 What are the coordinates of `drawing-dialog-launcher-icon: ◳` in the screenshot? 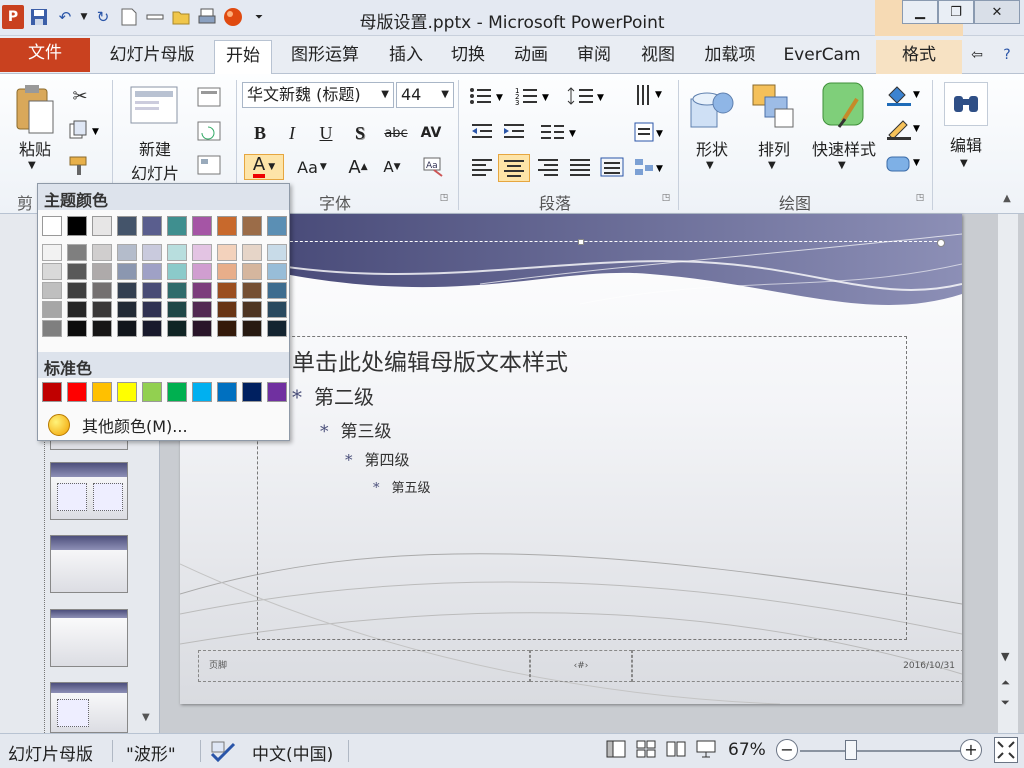 It's located at (920, 198).